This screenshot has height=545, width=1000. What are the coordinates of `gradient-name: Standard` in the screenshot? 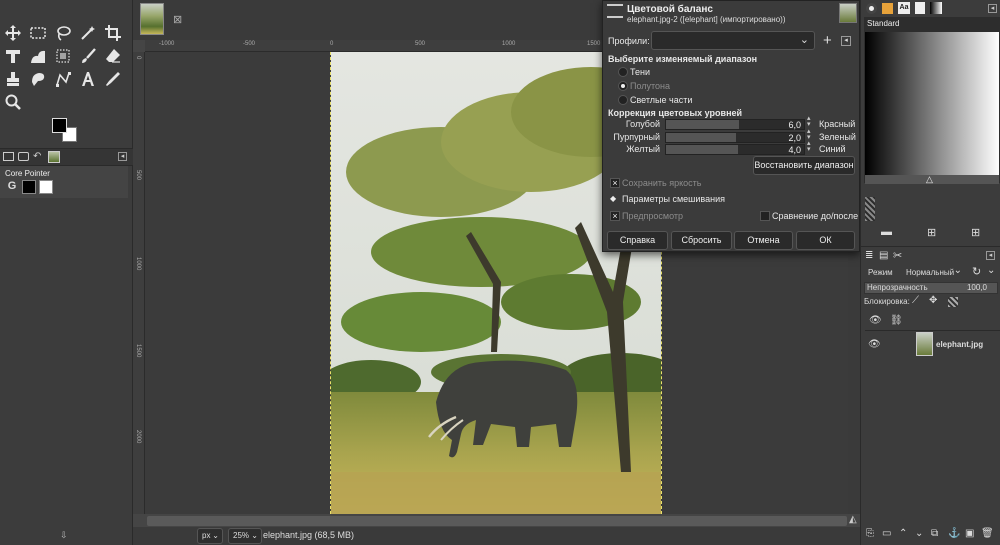 It's located at (883, 23).